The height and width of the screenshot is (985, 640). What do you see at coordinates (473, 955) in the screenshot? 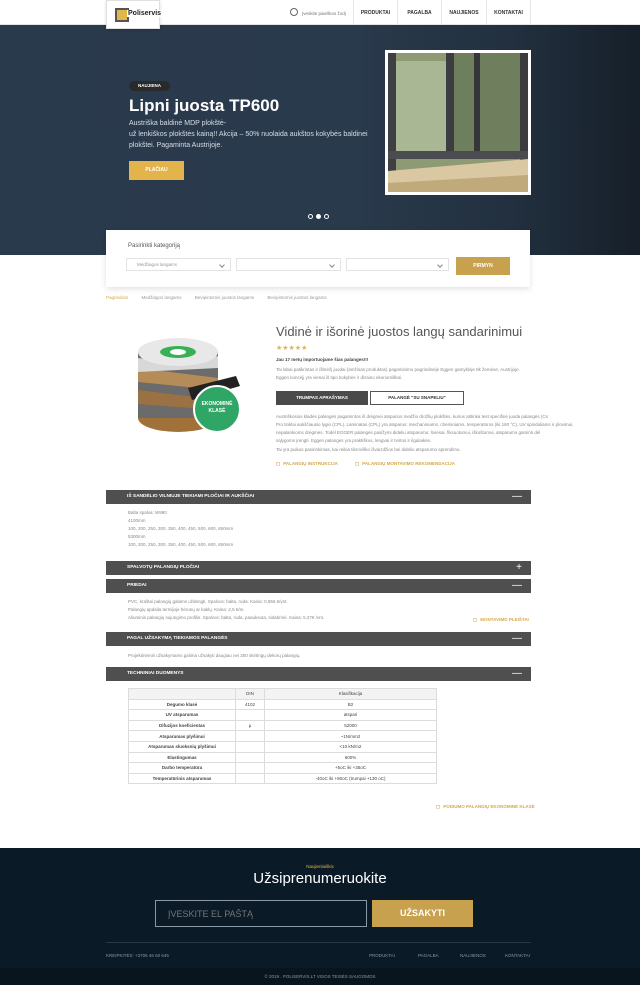
I see `footer-link-naujienos: NAUJIENOS` at bounding box center [473, 955].